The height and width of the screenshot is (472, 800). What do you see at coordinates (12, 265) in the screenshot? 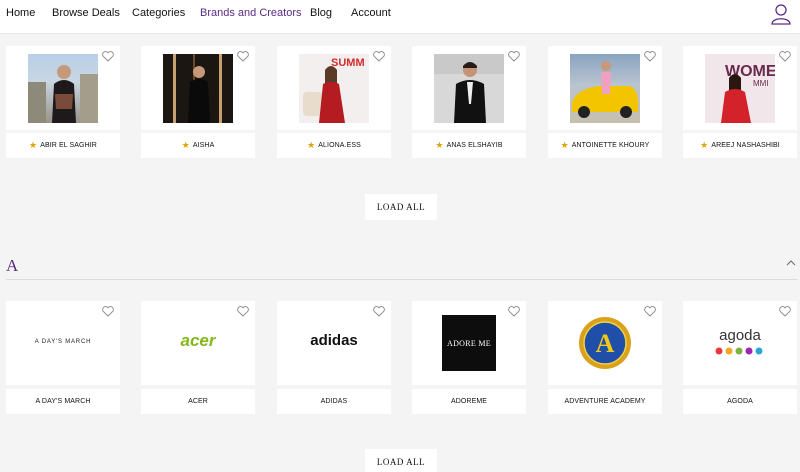
I see `section-letter: A` at bounding box center [12, 265].